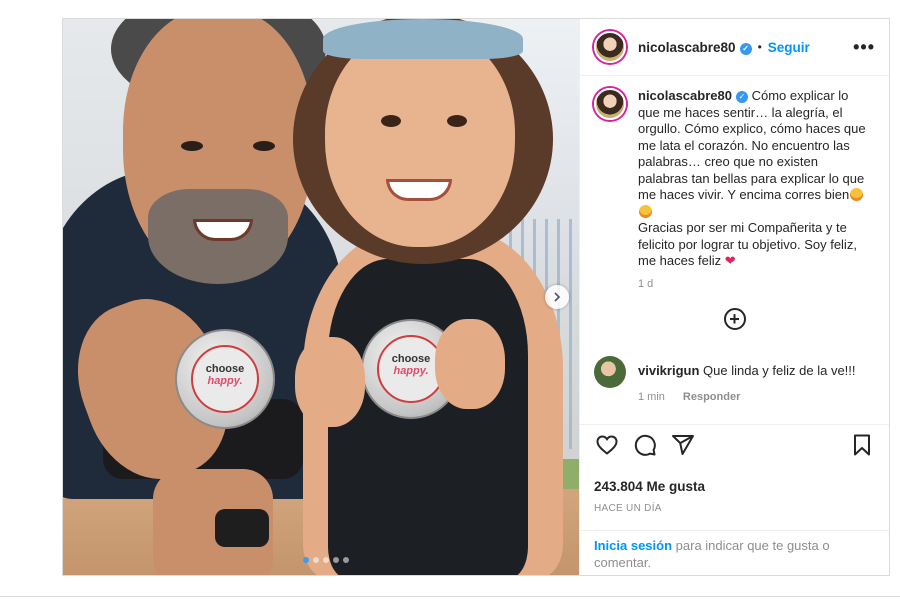 Image resolution: width=900 pixels, height=600 pixels. Describe the element at coordinates (428, 417) in the screenshot. I see `girl-top` at that location.